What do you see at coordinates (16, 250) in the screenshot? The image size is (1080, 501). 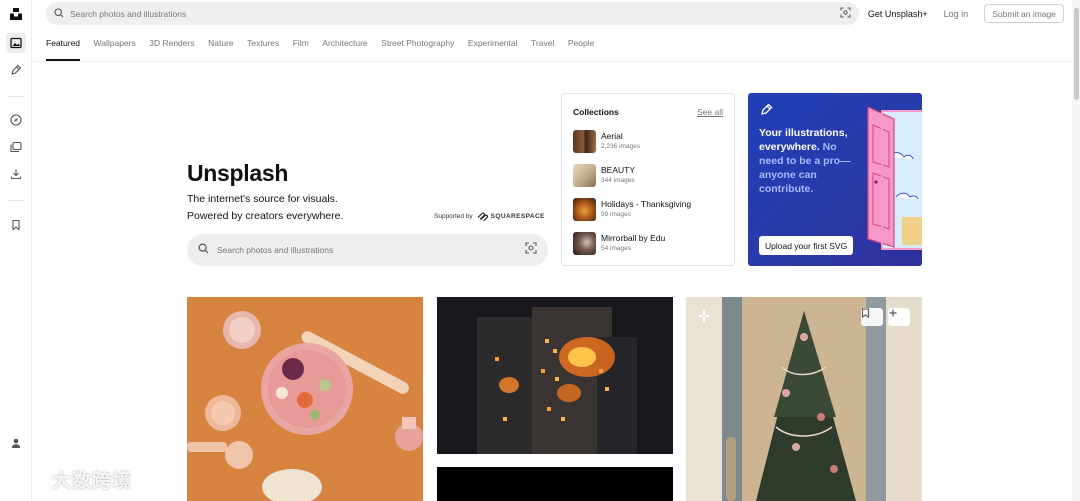 I see `left-rail` at bounding box center [16, 250].